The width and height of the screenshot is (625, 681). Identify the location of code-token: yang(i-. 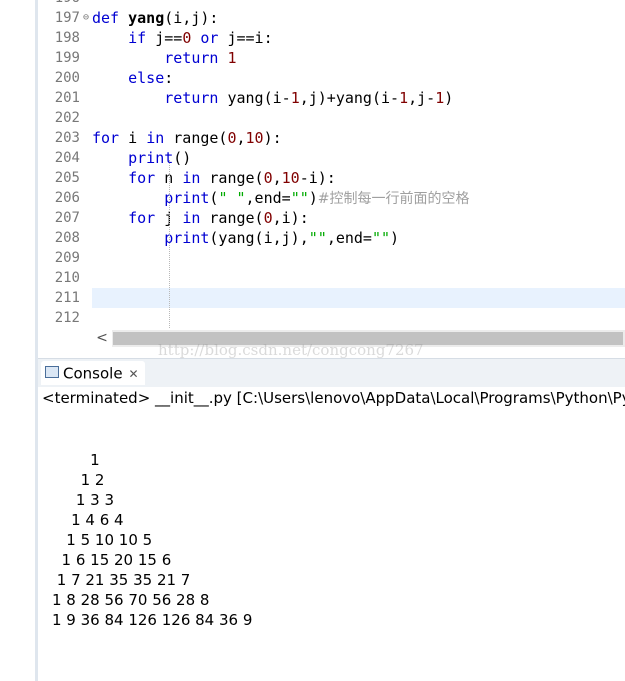
(254, 98).